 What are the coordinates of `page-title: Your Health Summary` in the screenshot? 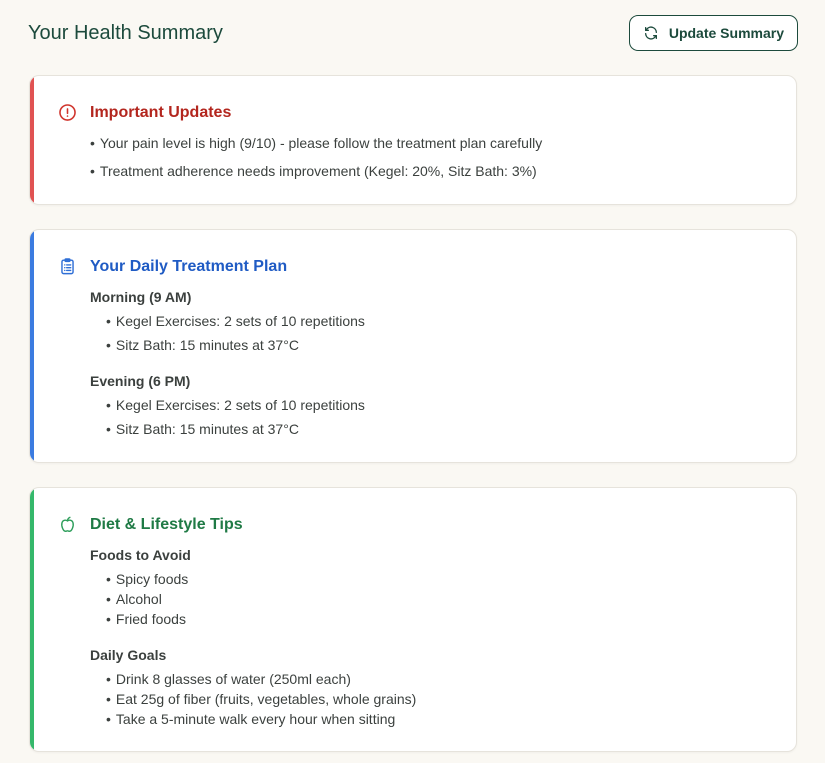 It's located at (125, 32).